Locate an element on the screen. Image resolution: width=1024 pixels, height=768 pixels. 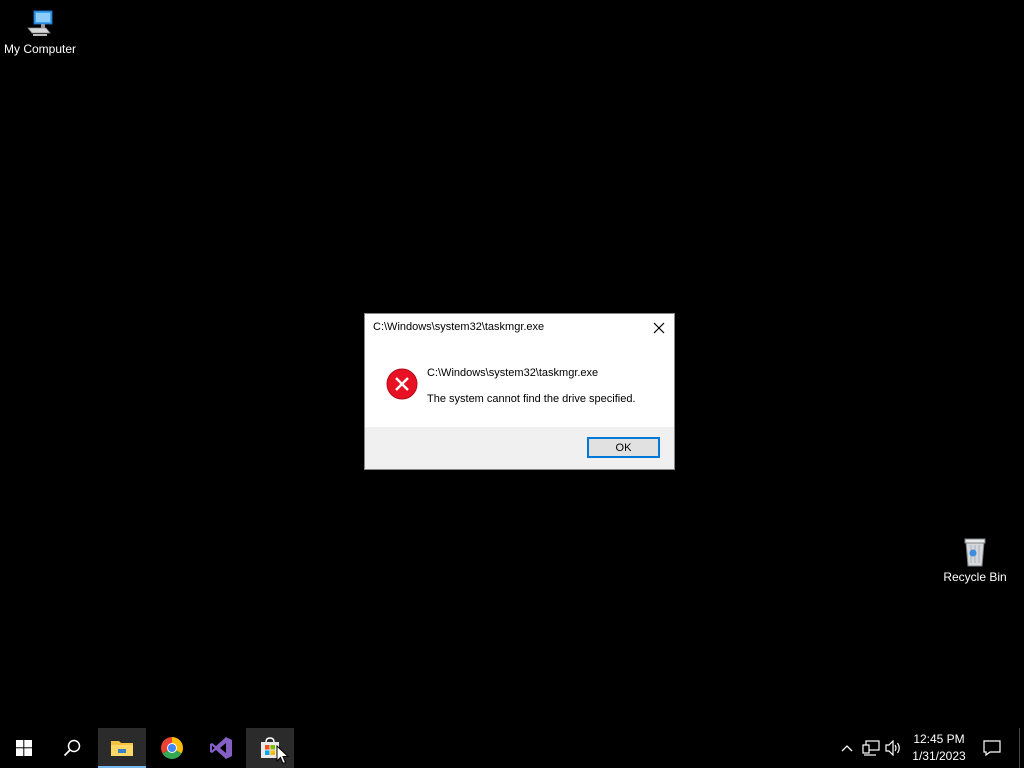
notification-center-button is located at coordinates (992, 748).